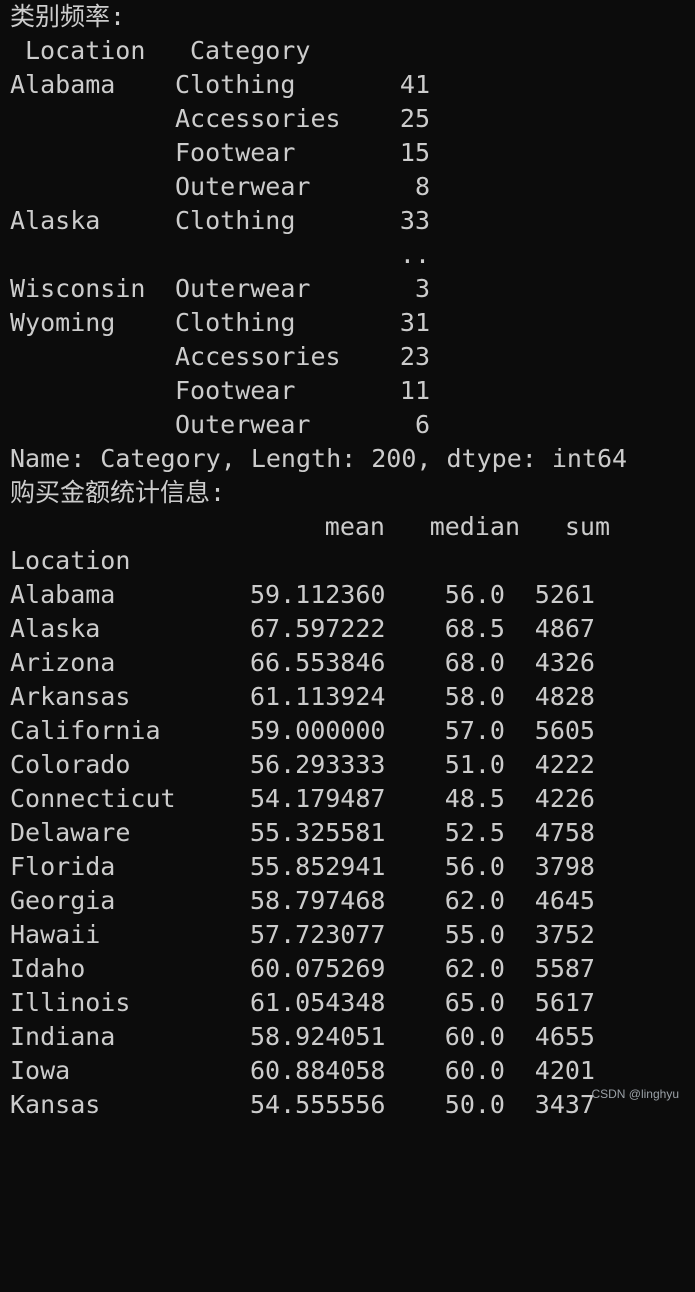  Describe the element at coordinates (564, 662) in the screenshot. I see `row-sum: 4326` at that location.